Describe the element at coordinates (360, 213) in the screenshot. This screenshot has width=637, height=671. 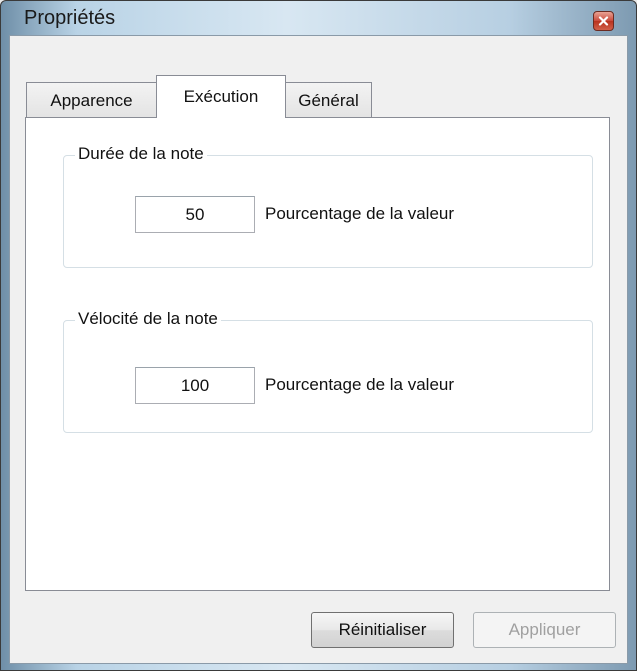
I see `duration-unit-label: Pourcentage de la valeur` at that location.